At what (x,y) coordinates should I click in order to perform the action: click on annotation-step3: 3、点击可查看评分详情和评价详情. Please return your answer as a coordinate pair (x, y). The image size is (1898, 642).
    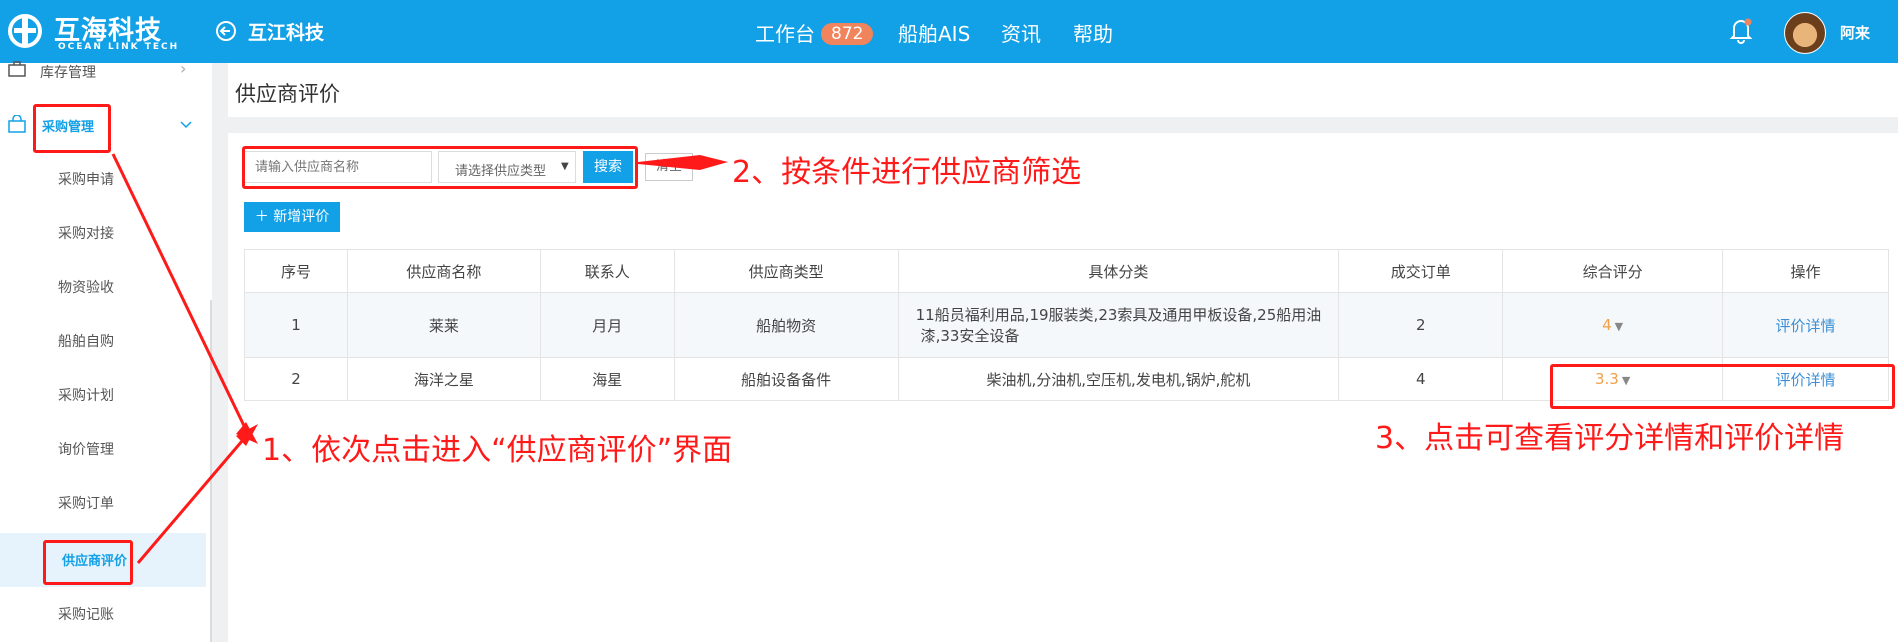
    Looking at the image, I should click on (1610, 438).